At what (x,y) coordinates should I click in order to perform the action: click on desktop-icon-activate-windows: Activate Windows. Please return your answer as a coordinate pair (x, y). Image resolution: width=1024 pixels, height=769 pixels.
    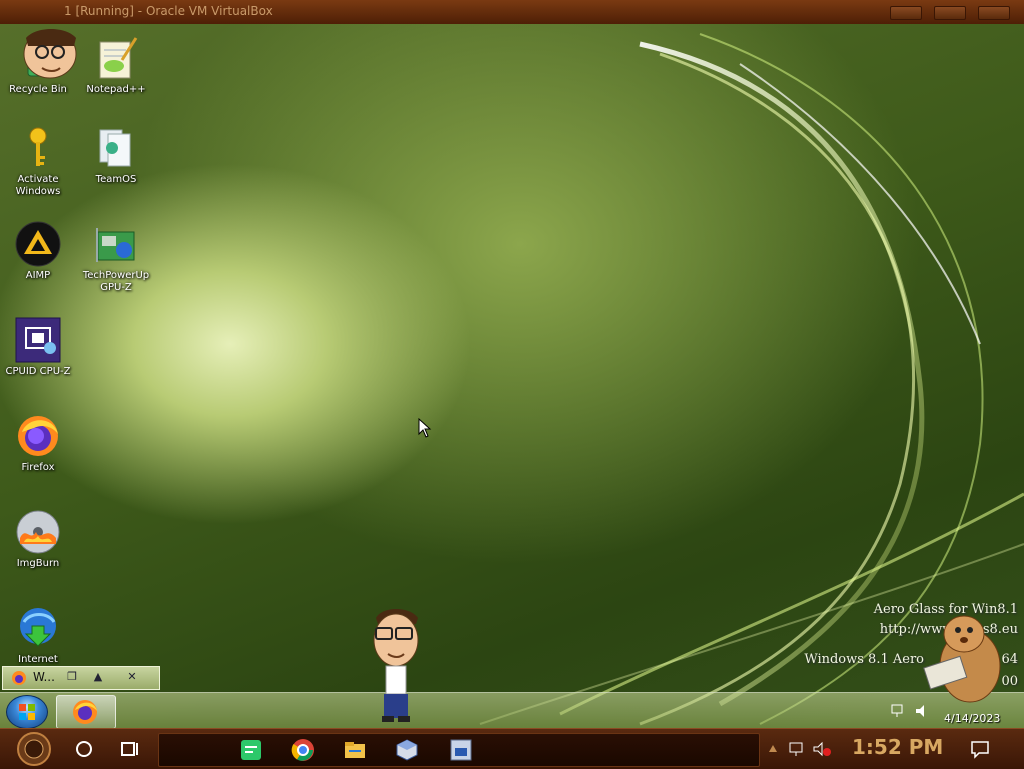
    Looking at the image, I should click on (38, 161).